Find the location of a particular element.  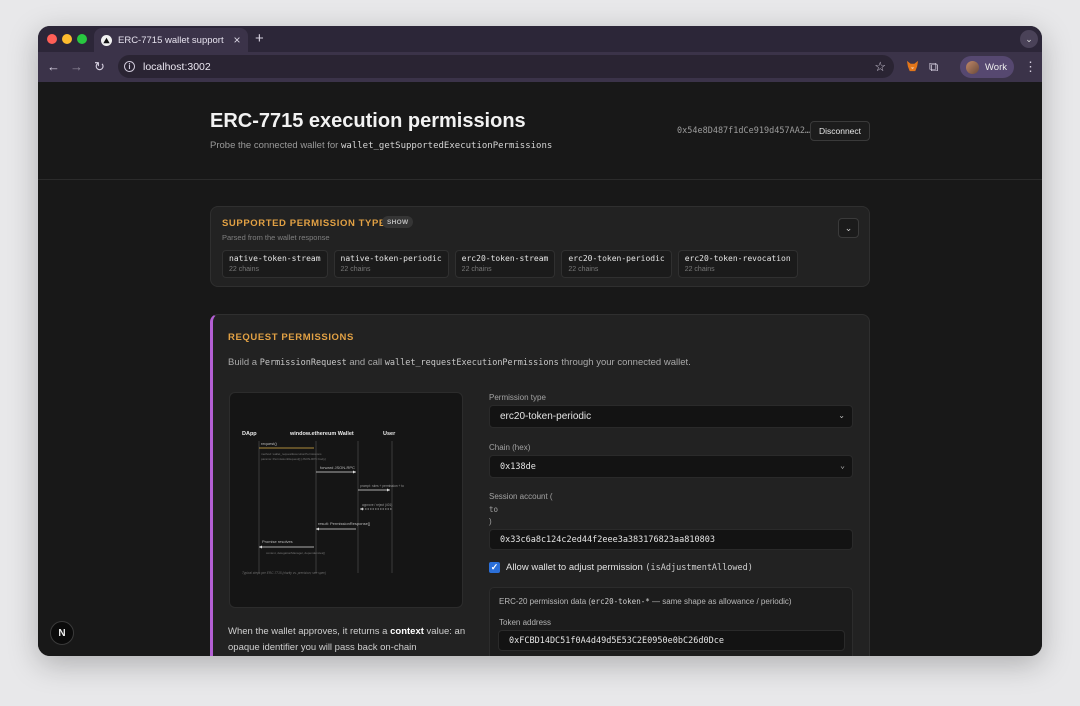

browser-toolbar: ← → ↻ i localhost:3002 ☆ ⧉ Work ⋮ is located at coordinates (540, 67).